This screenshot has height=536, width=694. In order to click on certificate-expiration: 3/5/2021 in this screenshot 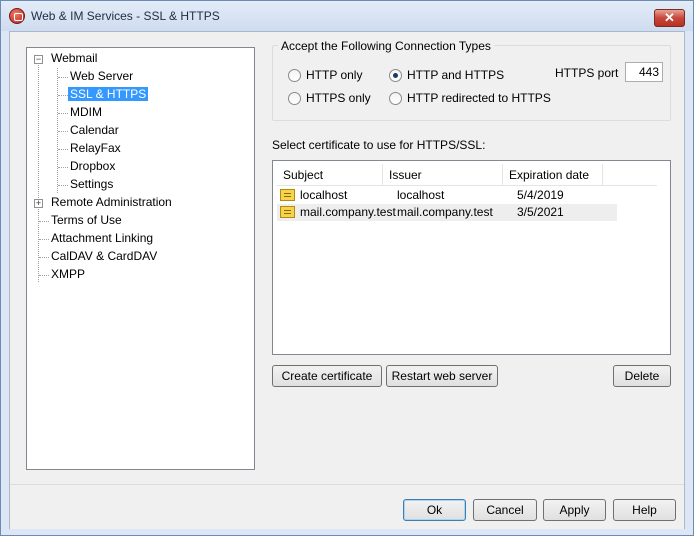, I will do `click(540, 212)`.